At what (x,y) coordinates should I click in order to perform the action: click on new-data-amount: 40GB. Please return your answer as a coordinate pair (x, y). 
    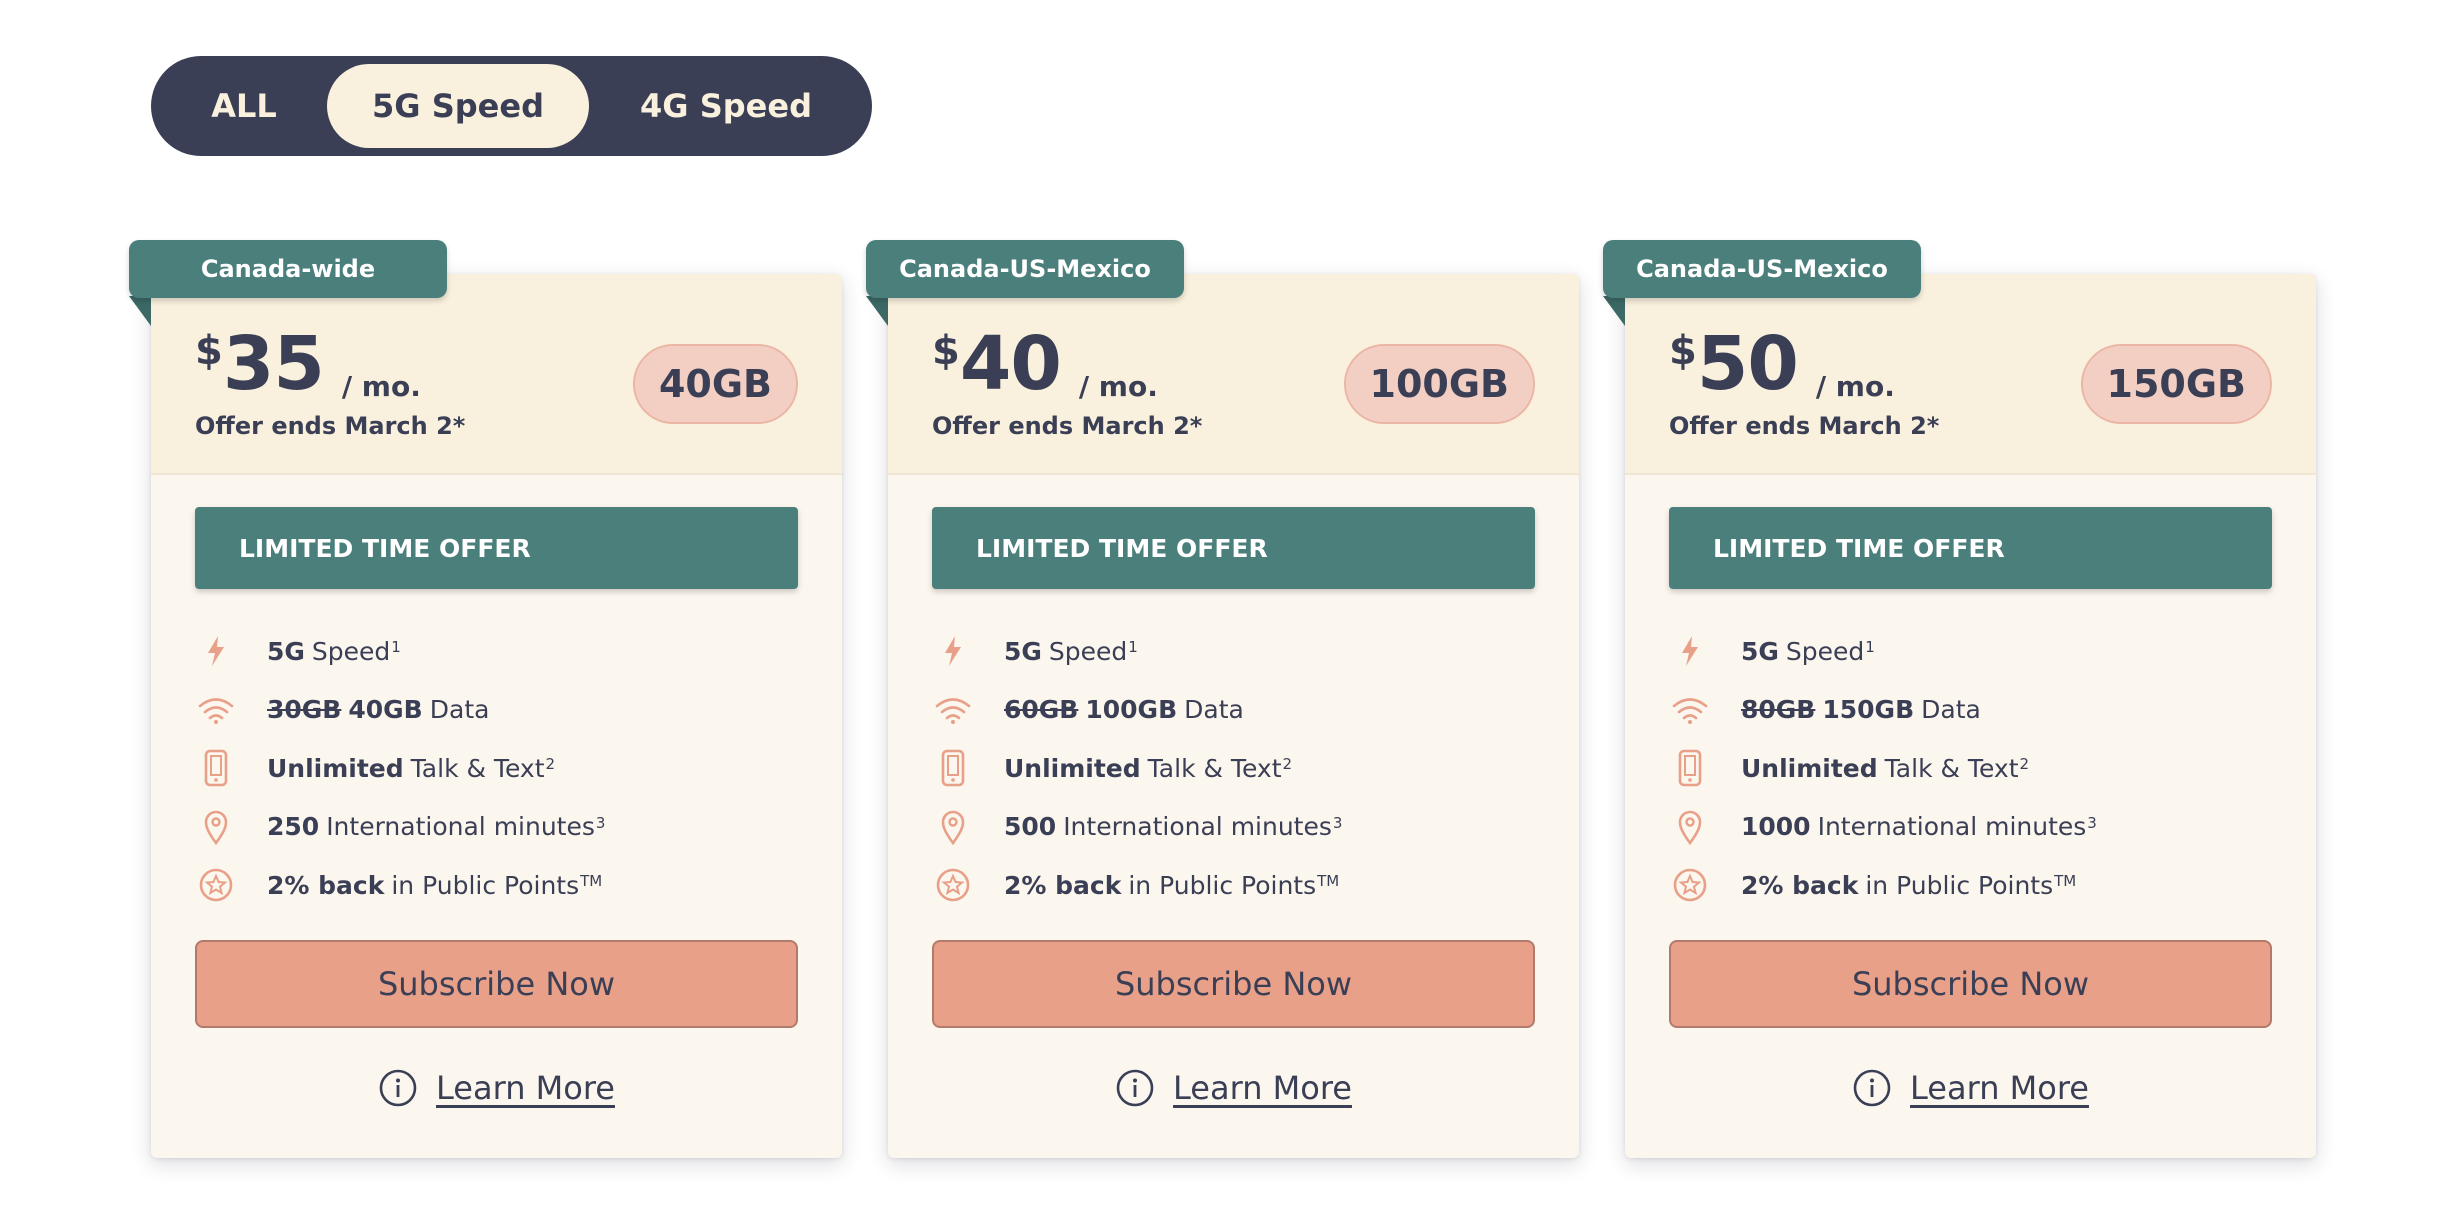
    Looking at the image, I should click on (385, 710).